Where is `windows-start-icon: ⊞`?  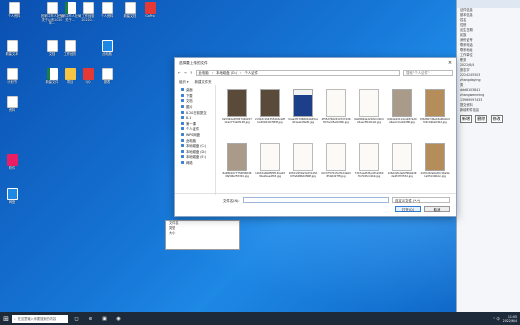
windows-start-icon: ⊞ is located at coordinates (6, 319).